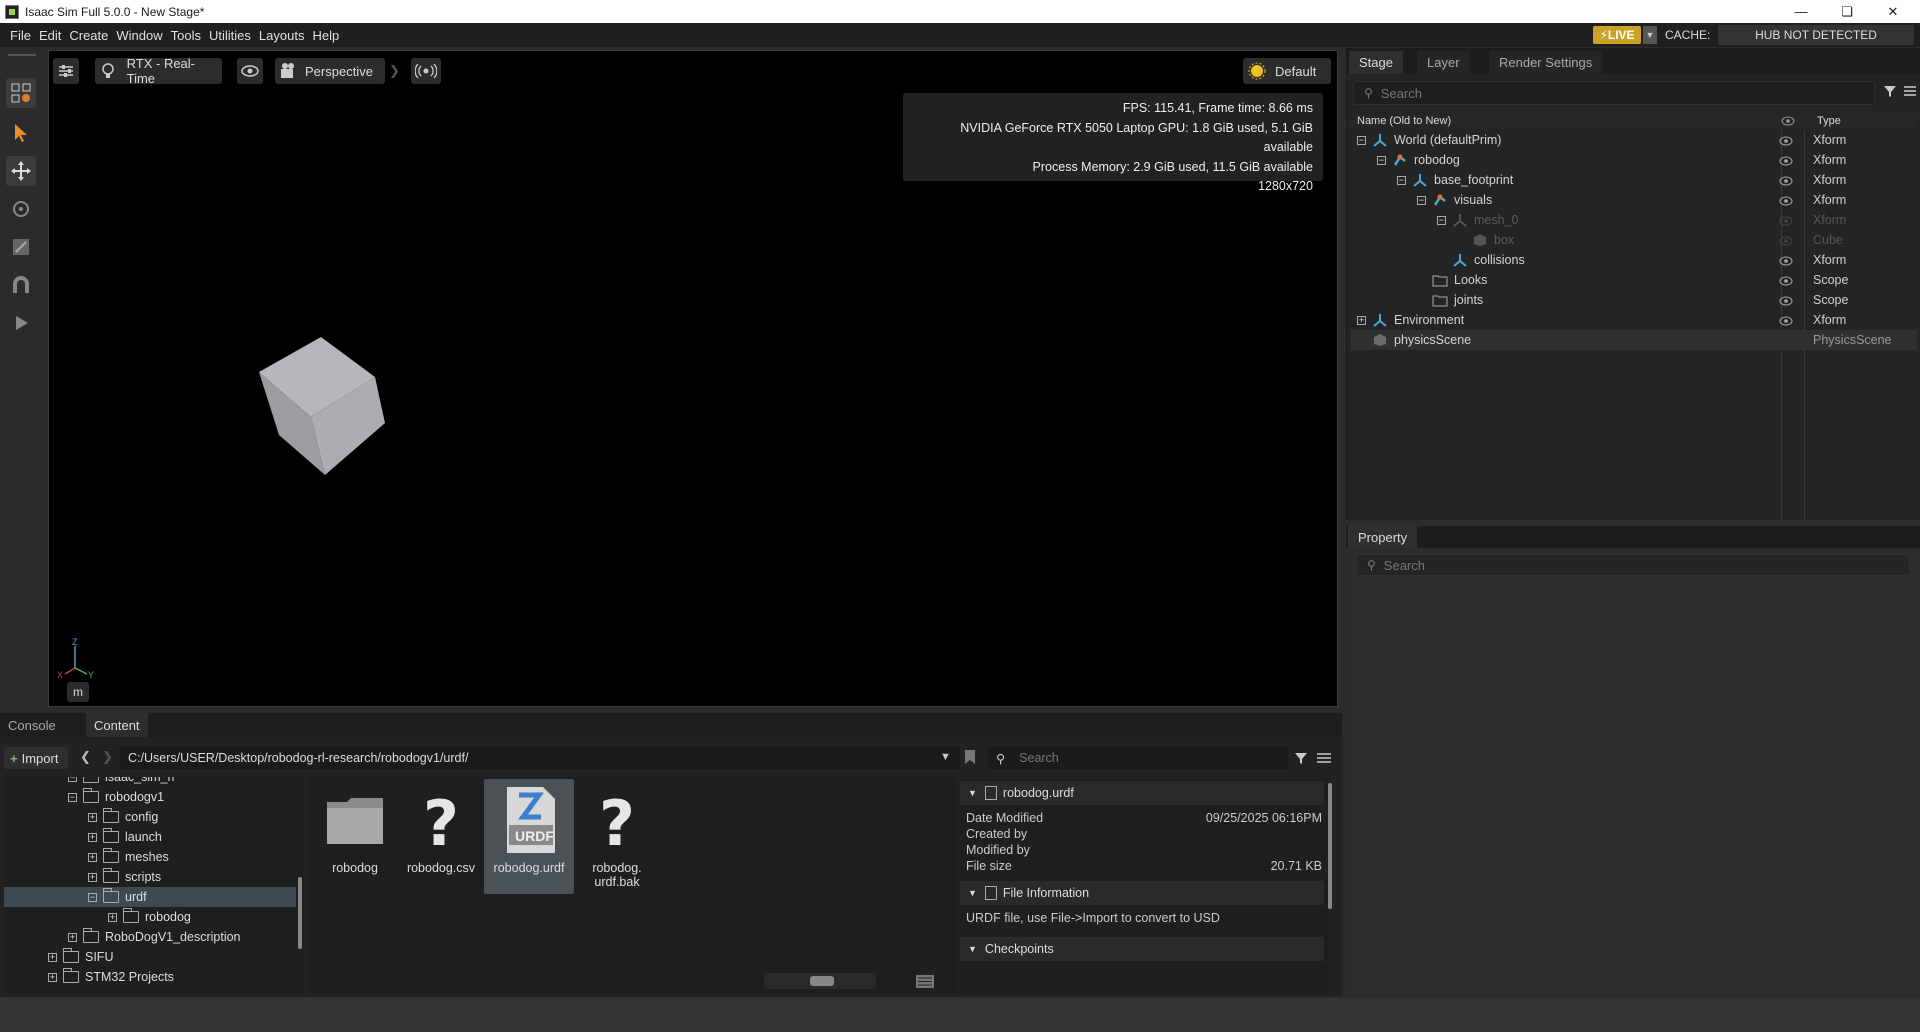 This screenshot has width=1920, height=1032. Describe the element at coordinates (21, 171) in the screenshot. I see `move-tool-icon` at that location.